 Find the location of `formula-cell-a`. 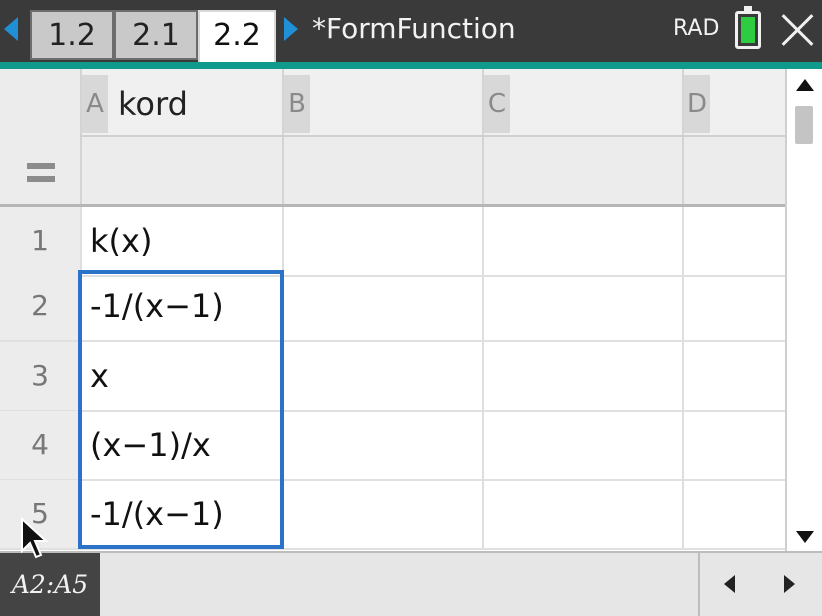

formula-cell-a is located at coordinates (181, 170).